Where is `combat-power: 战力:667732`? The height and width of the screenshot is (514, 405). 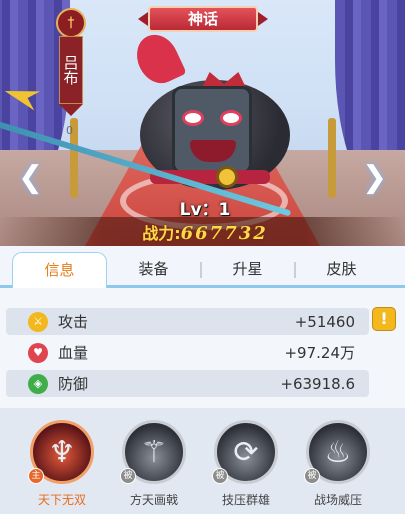
combat-power: 战力:667732 is located at coordinates (205, 232).